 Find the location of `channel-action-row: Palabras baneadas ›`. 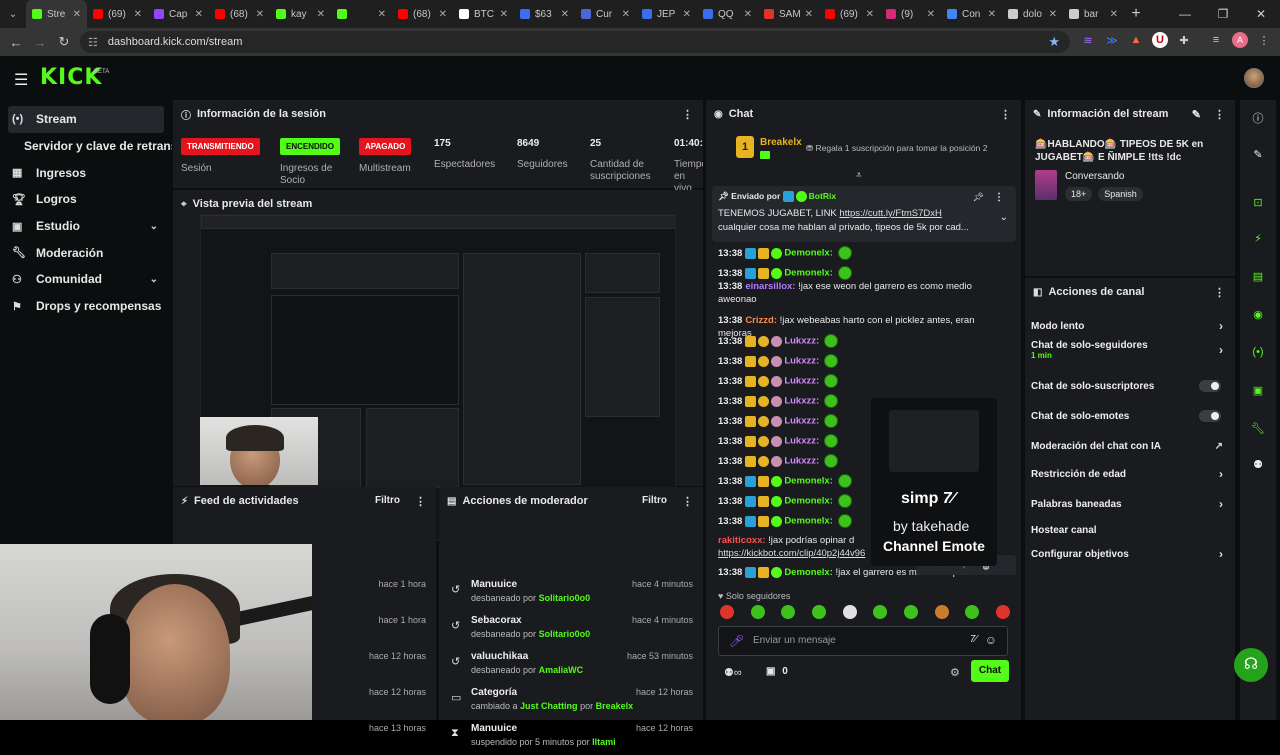

channel-action-row: Palabras baneadas › is located at coordinates (1128, 504).